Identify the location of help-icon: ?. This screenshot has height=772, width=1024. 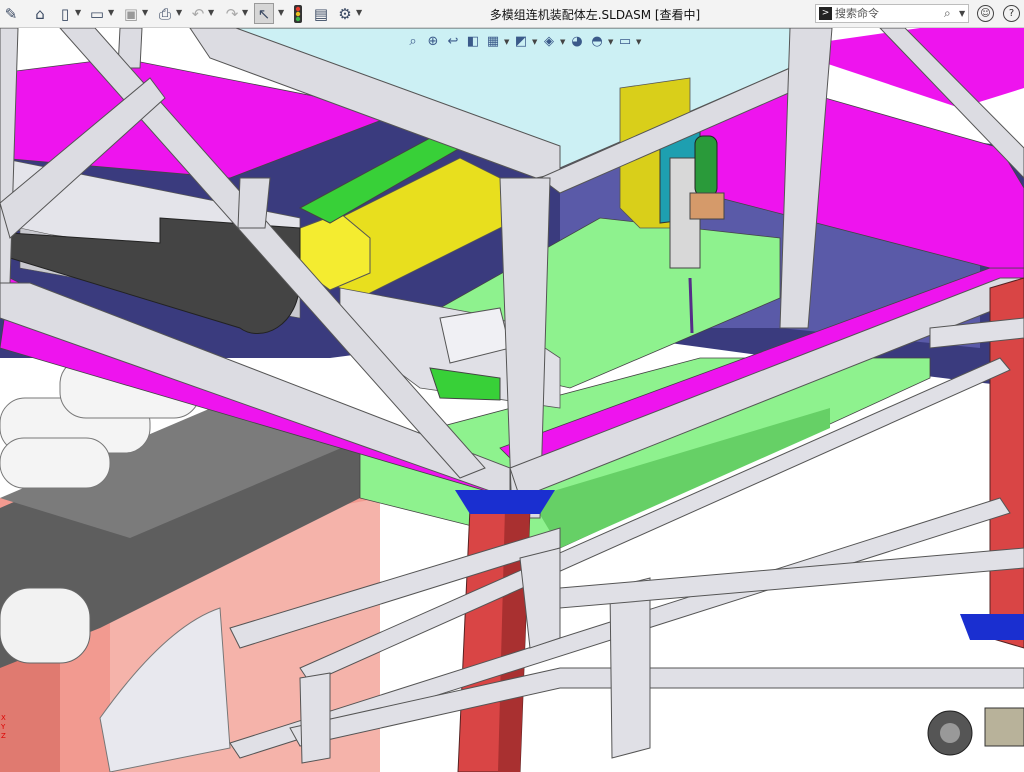
(1011, 13).